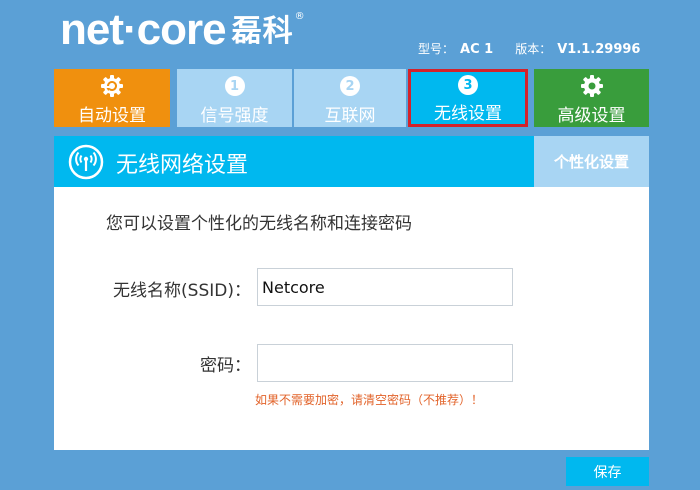 The height and width of the screenshot is (490, 700). Describe the element at coordinates (468, 85) in the screenshot. I see `step-3-icon: 3` at that location.